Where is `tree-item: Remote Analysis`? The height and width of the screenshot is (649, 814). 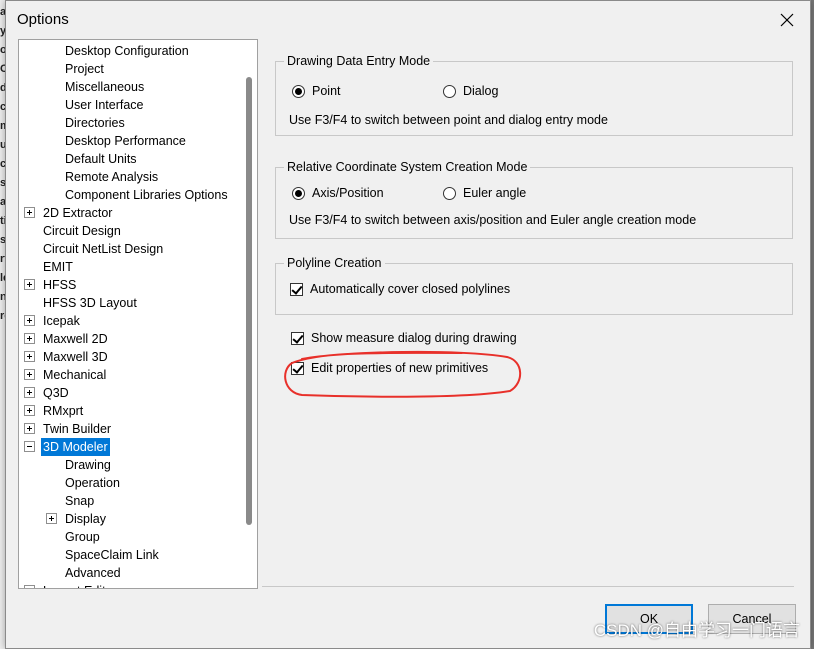 tree-item: Remote Analysis is located at coordinates (111, 177).